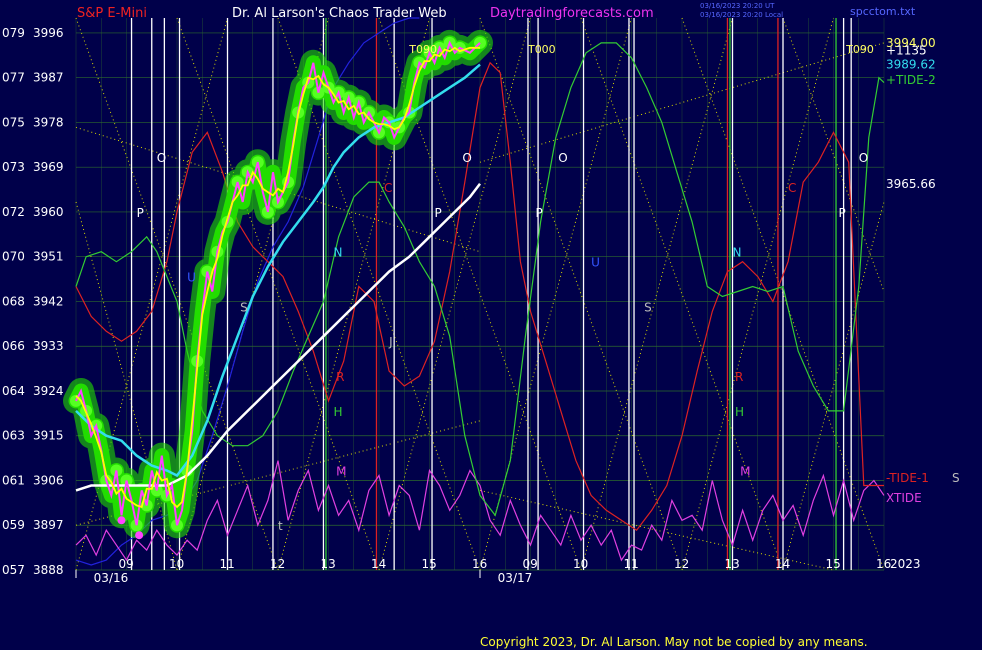 The width and height of the screenshot is (982, 650). Describe the element at coordinates (907, 478) in the screenshot. I see `right-label-5: -TIDE-1` at that location.